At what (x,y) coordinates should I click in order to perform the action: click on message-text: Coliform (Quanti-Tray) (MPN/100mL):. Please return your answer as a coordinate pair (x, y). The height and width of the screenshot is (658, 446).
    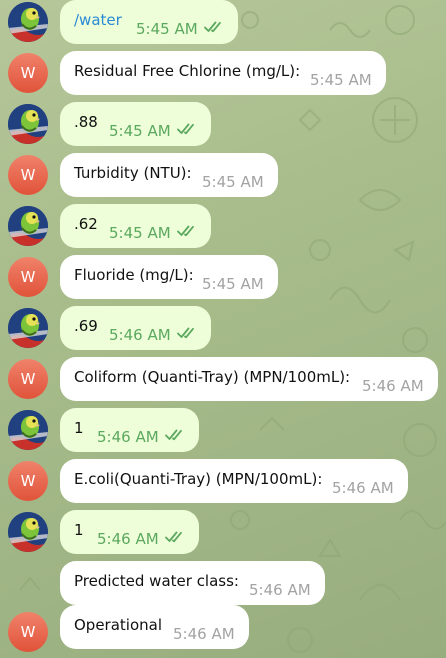
    Looking at the image, I should click on (212, 377).